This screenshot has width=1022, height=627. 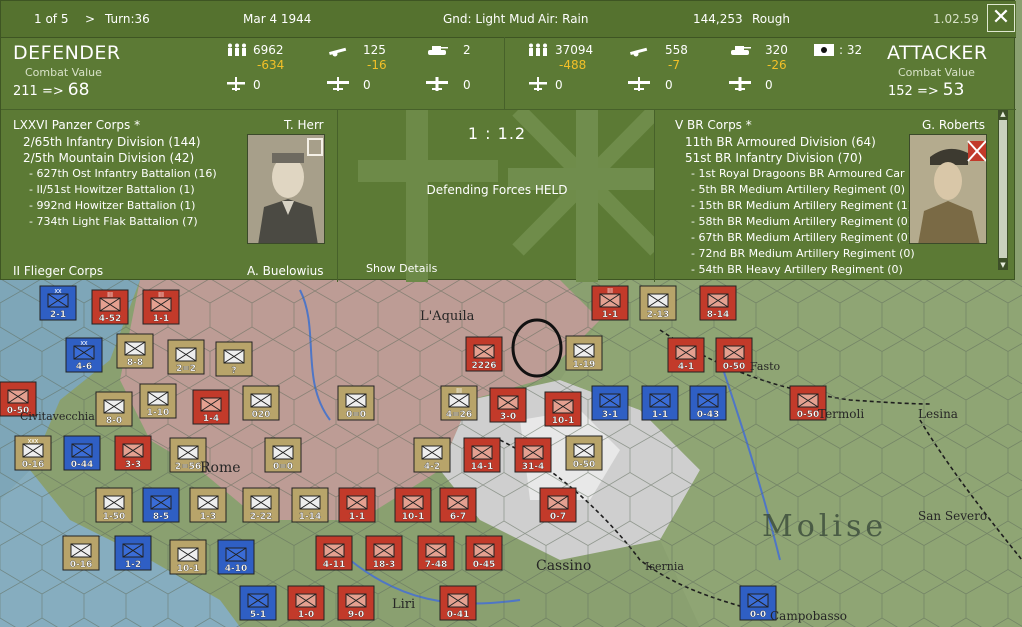 I want to click on unit-strength: 4-52, so click(x=110, y=319).